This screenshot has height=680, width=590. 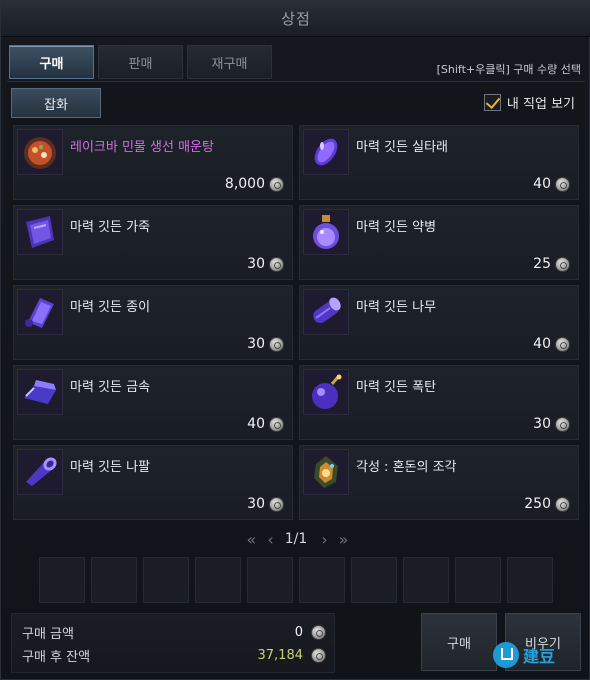 What do you see at coordinates (396, 307) in the screenshot?
I see `item-name: 마력 깃든 나무` at bounding box center [396, 307].